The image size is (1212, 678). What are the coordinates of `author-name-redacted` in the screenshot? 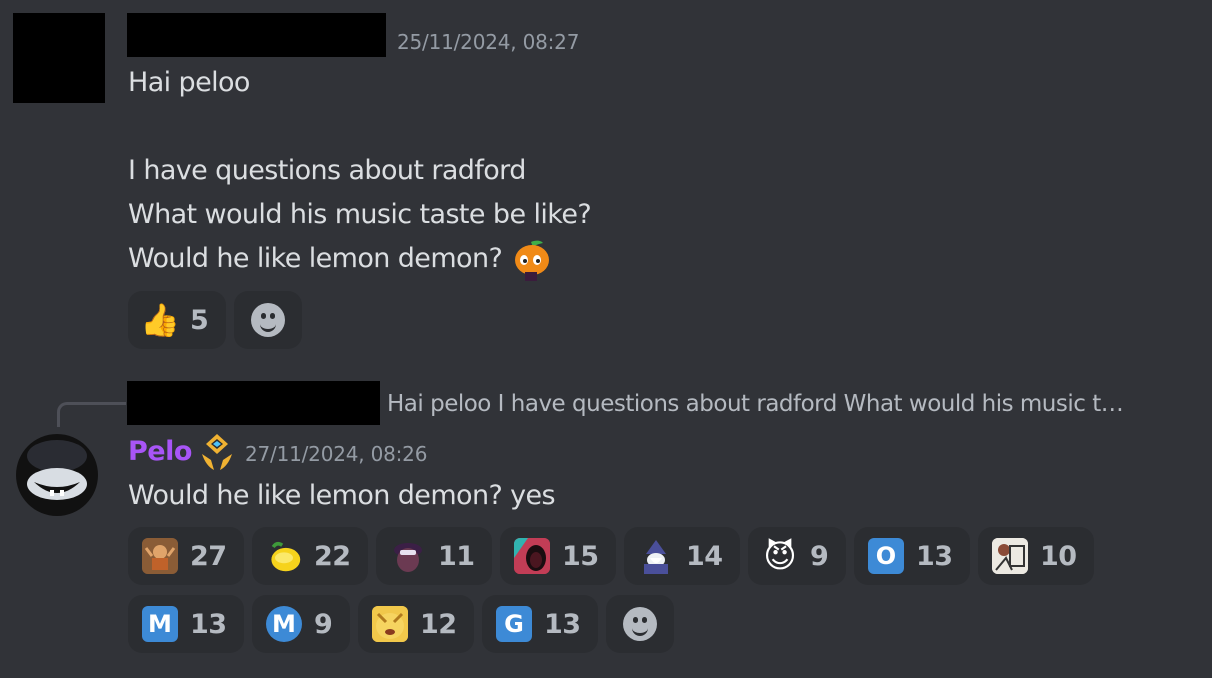 It's located at (256, 35).